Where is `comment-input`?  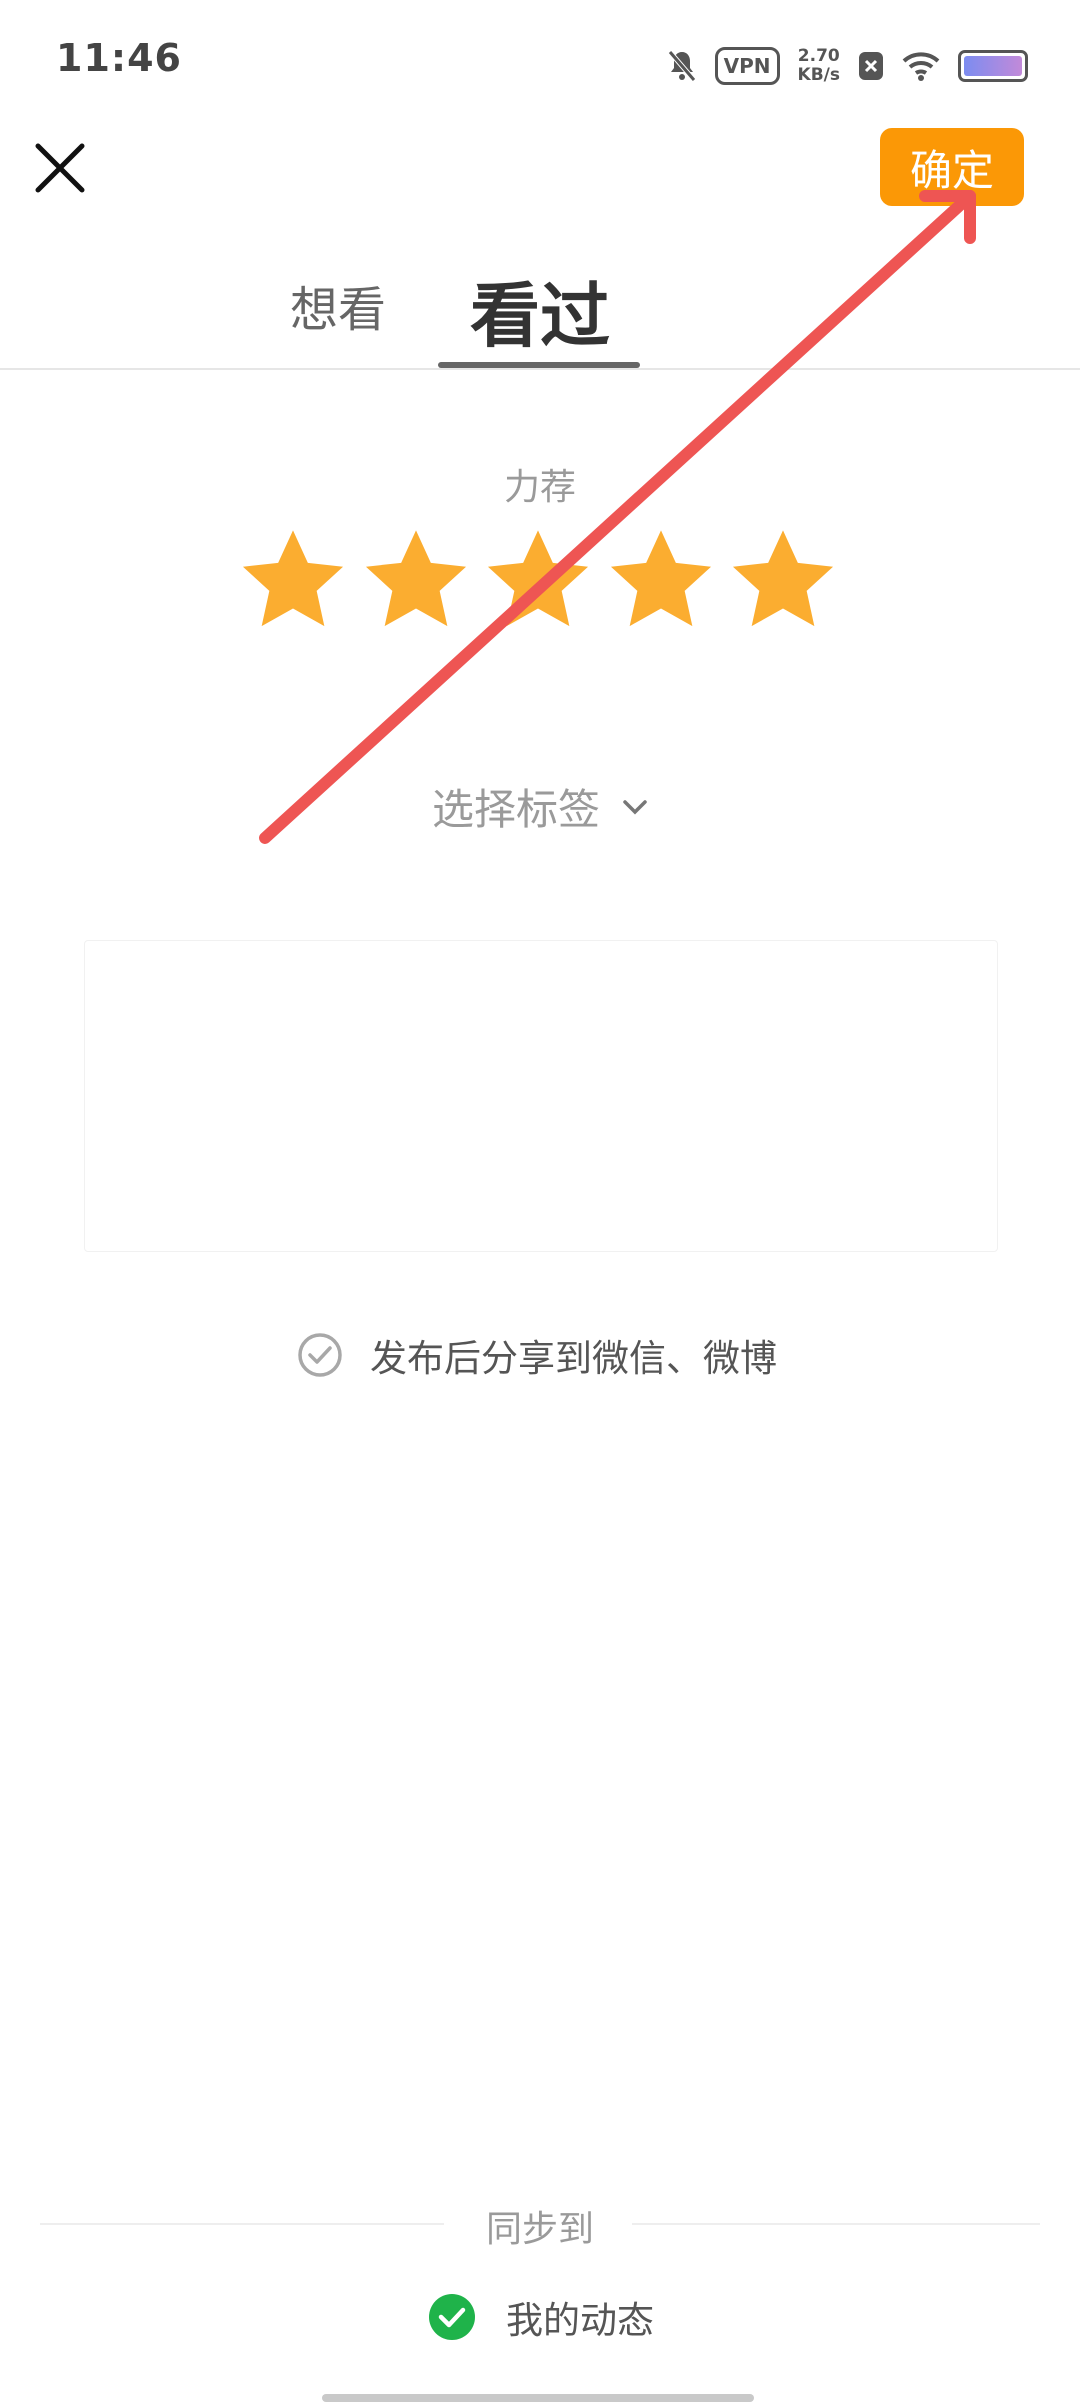 comment-input is located at coordinates (541, 1096).